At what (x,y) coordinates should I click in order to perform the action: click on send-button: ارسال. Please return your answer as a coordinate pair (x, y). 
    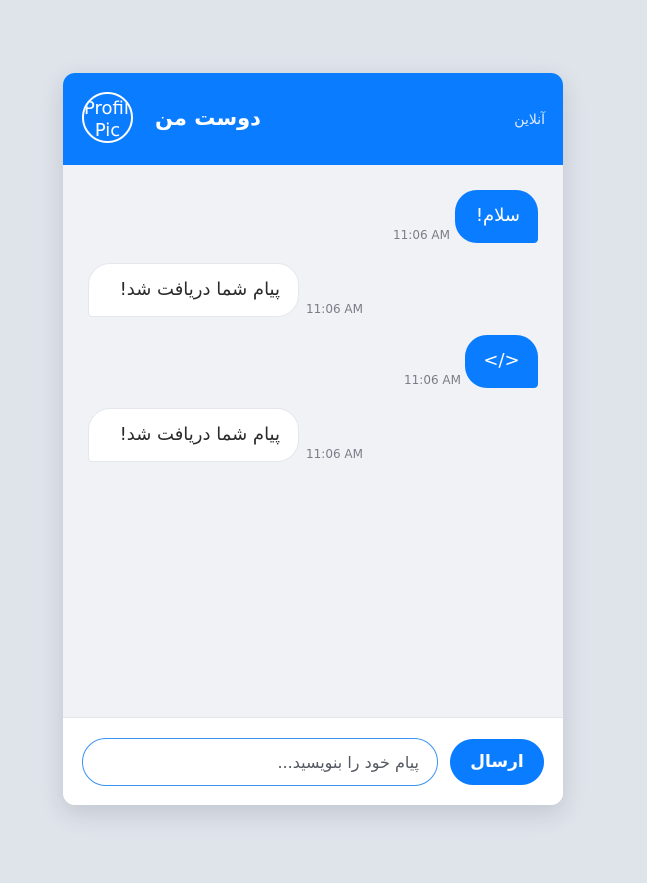
    Looking at the image, I should click on (497, 762).